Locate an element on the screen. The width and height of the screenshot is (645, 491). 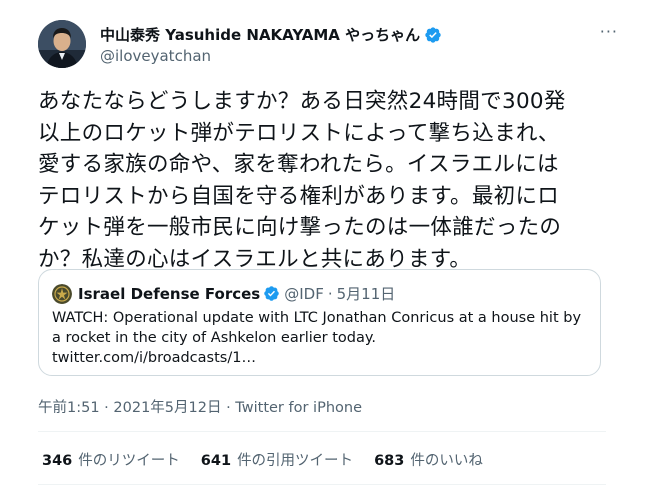
tweet-timestamp: 午前1:51 · 2021年5月12日 · Twitter for iPhone is located at coordinates (200, 406).